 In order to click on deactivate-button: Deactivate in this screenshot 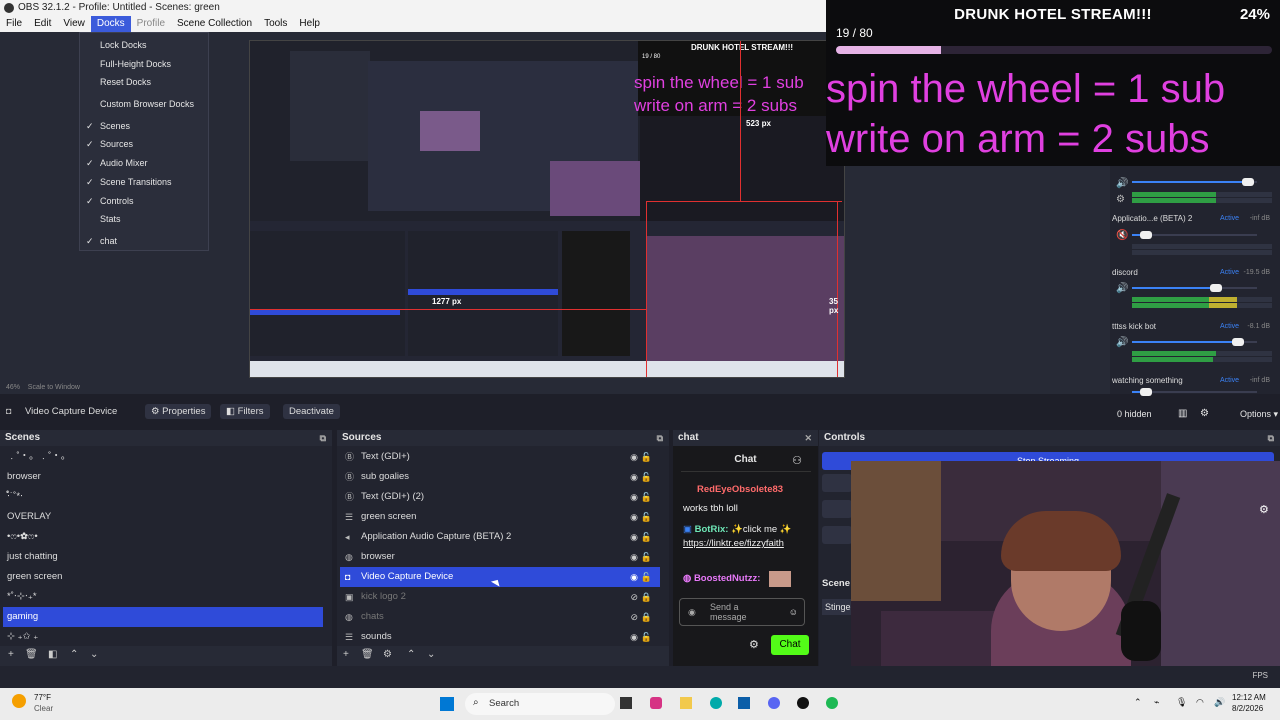, I will do `click(311, 411)`.